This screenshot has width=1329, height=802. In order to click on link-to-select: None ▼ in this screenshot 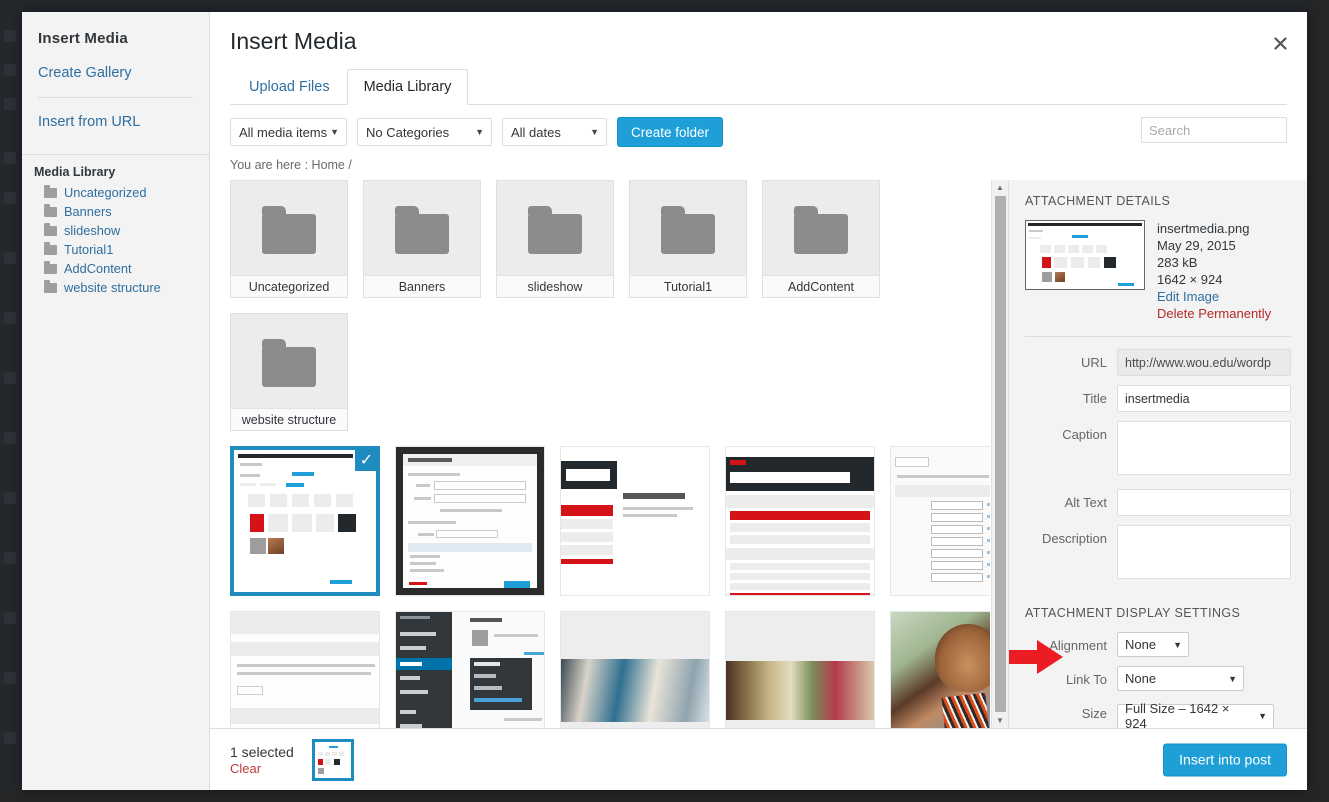, I will do `click(1180, 678)`.